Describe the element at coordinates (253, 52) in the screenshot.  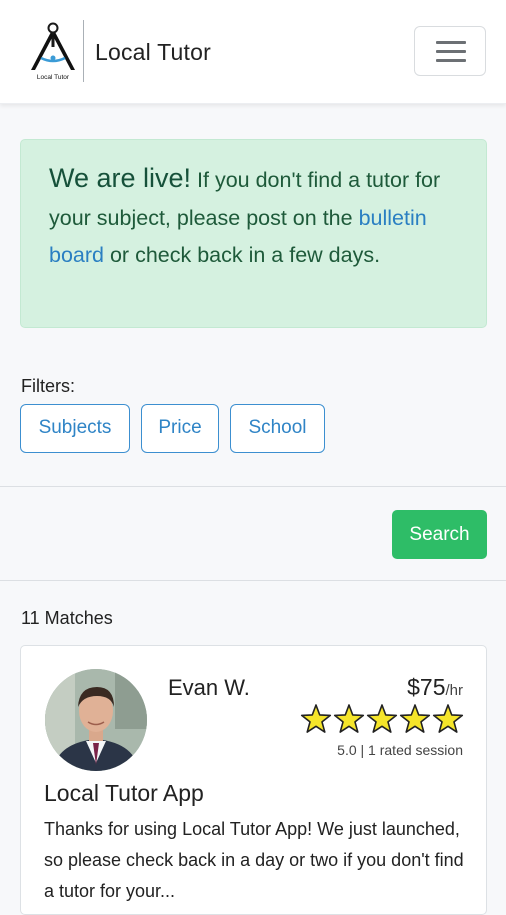
I see `top-navbar: Local Tutor Local Tutor` at that location.